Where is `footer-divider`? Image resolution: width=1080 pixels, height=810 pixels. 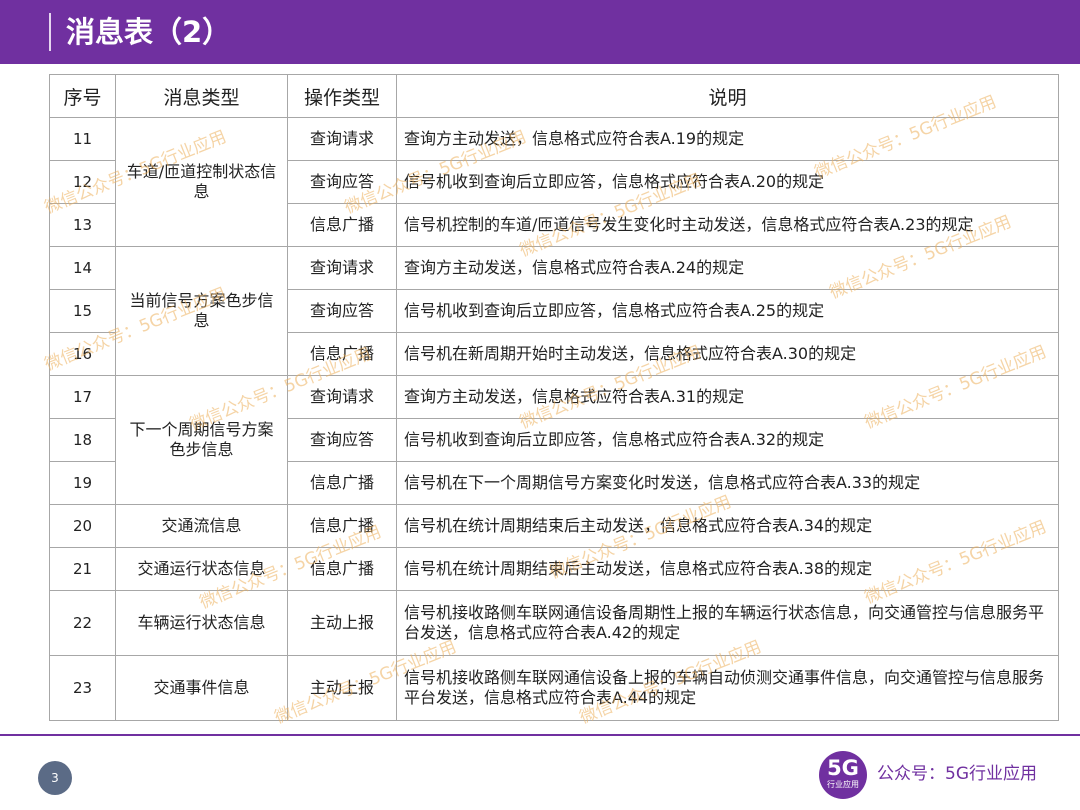 footer-divider is located at coordinates (540, 735).